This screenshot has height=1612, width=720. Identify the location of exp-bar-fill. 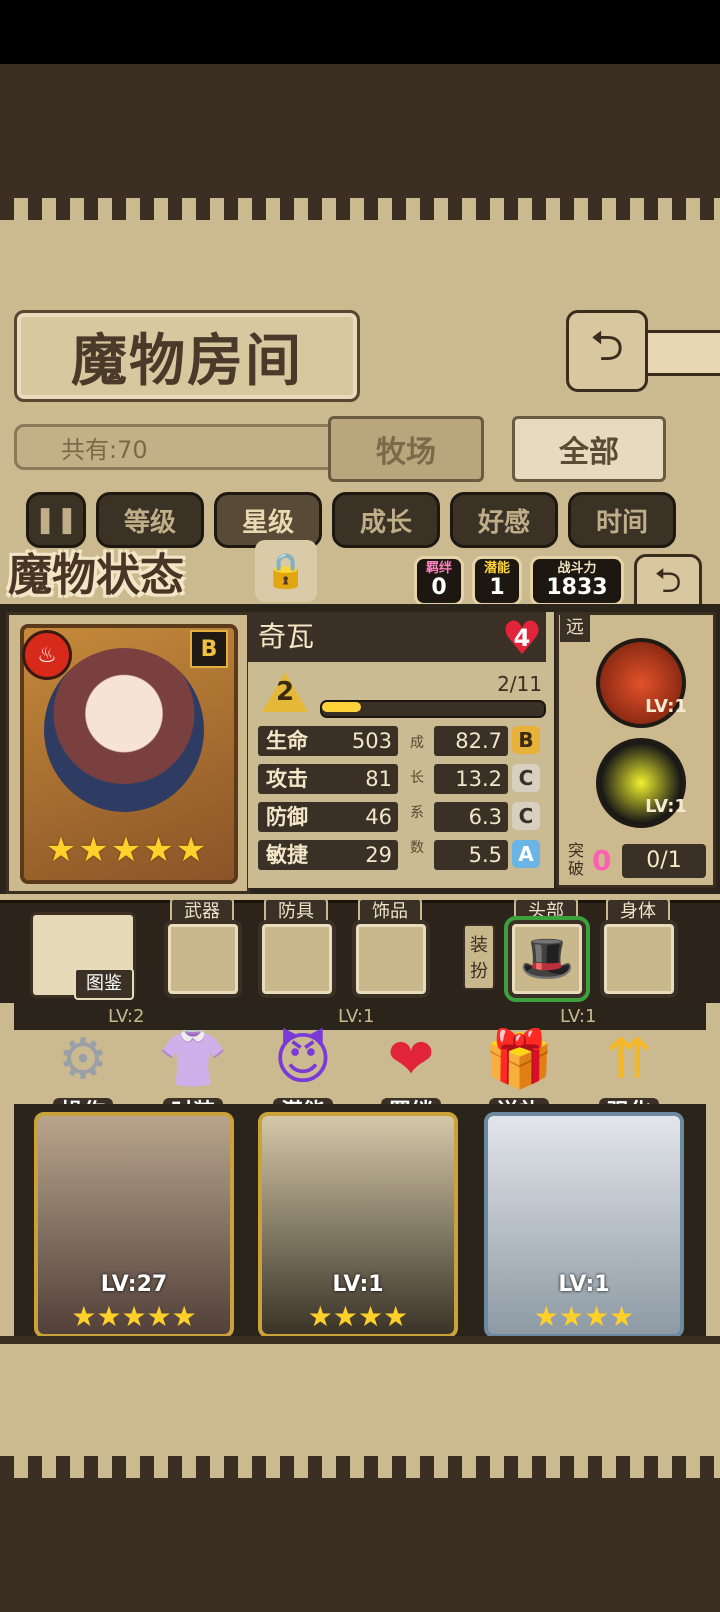
(341, 707).